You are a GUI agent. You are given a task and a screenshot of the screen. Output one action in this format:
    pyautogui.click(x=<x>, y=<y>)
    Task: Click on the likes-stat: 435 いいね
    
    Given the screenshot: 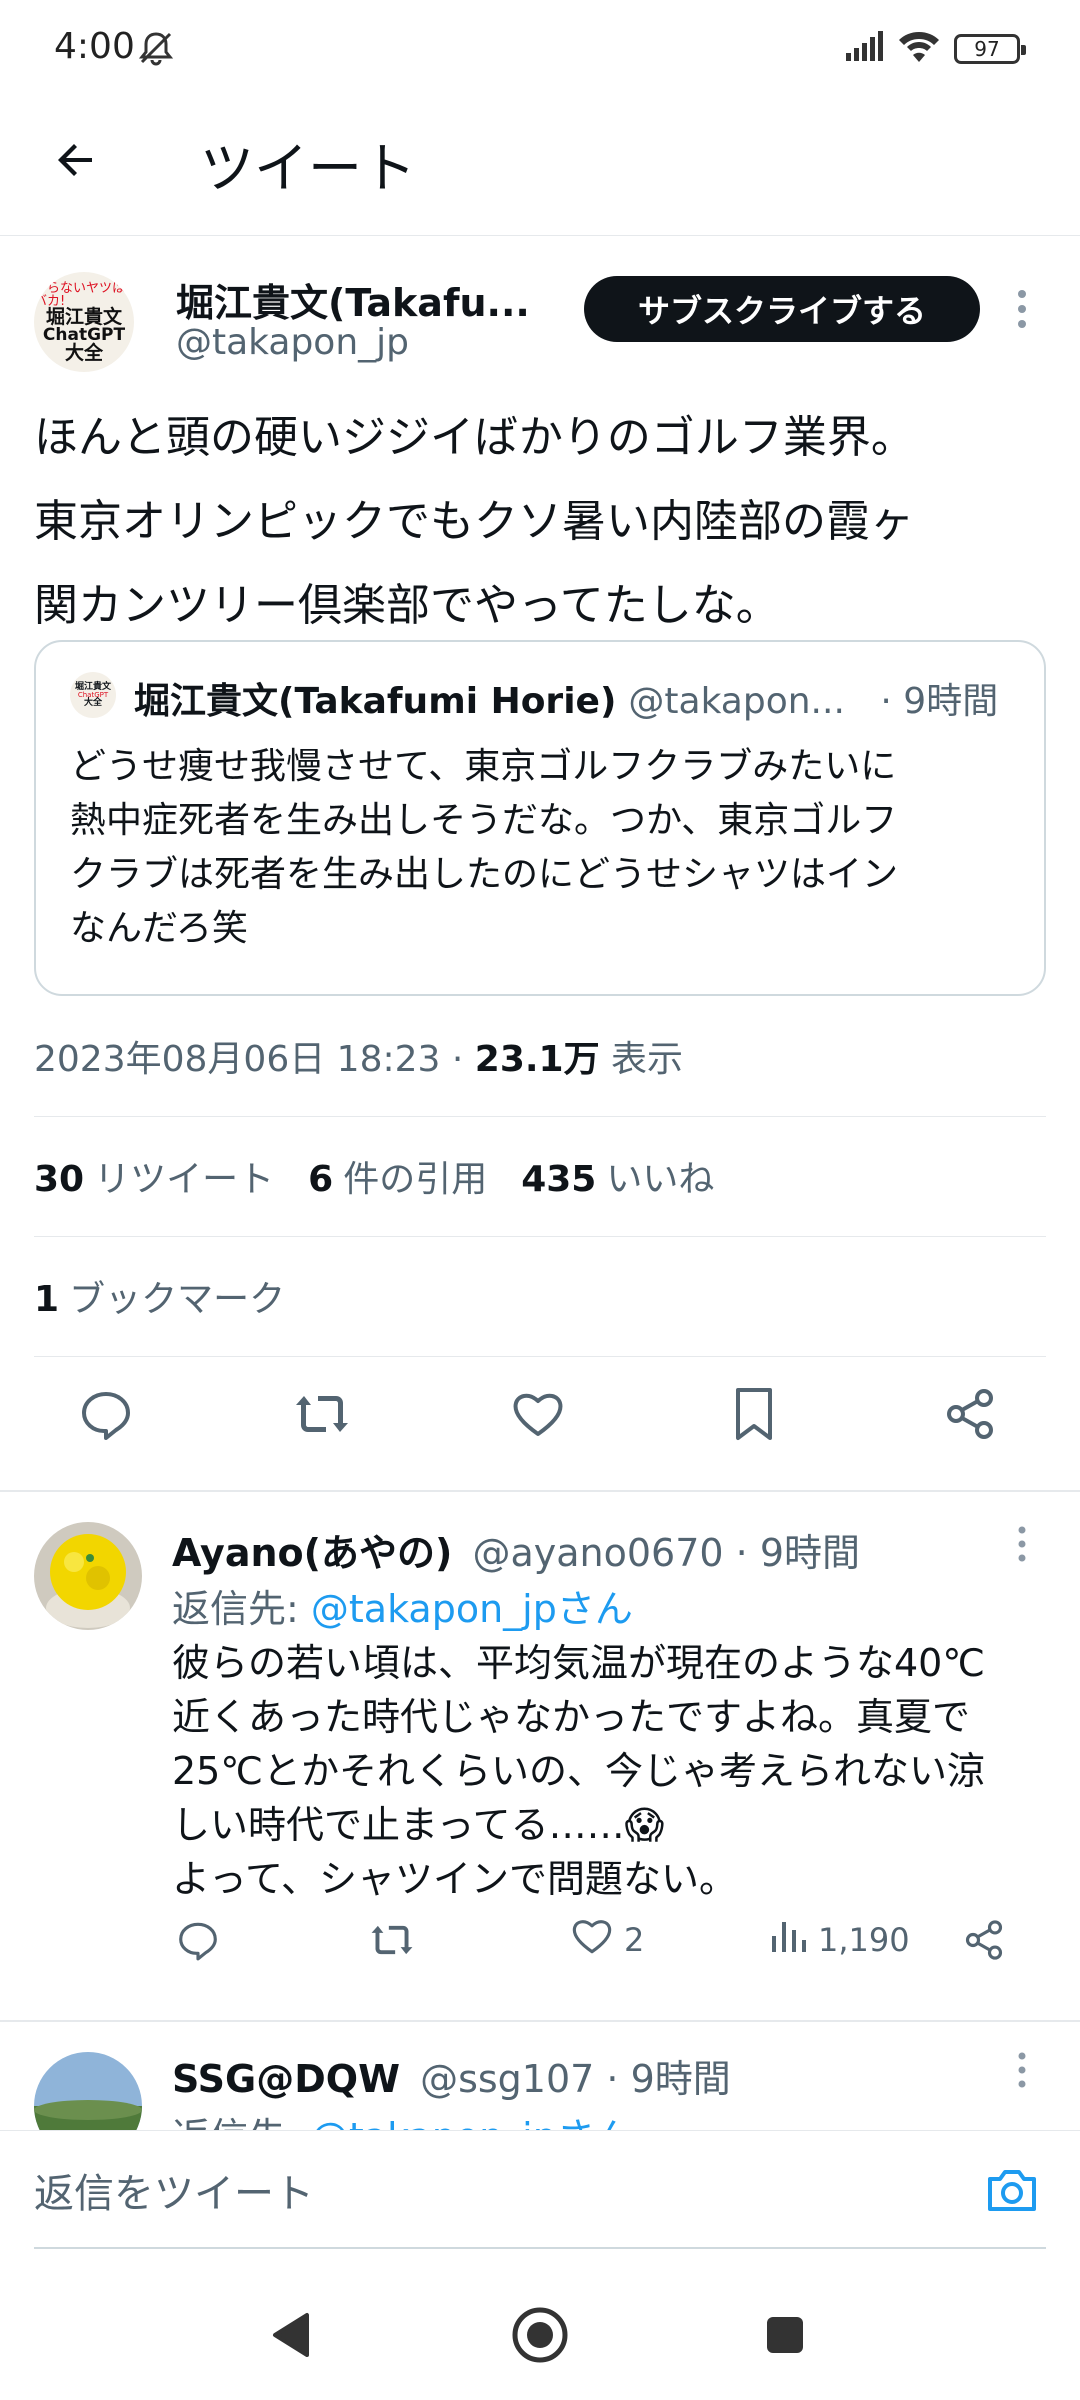 What is the action you would take?
    pyautogui.click(x=617, y=1176)
    